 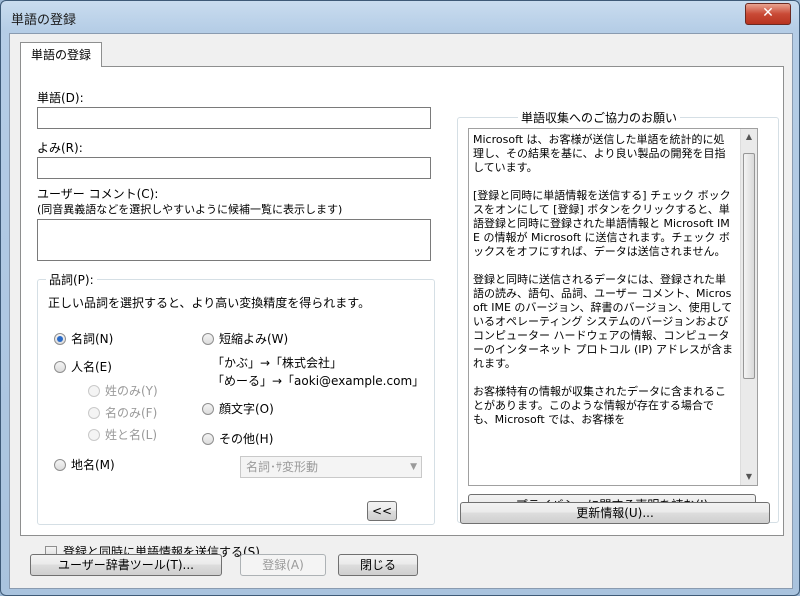 I want to click on other-pos-combobox: 名詞･ｻ変形動 ▼, so click(x=331, y=467).